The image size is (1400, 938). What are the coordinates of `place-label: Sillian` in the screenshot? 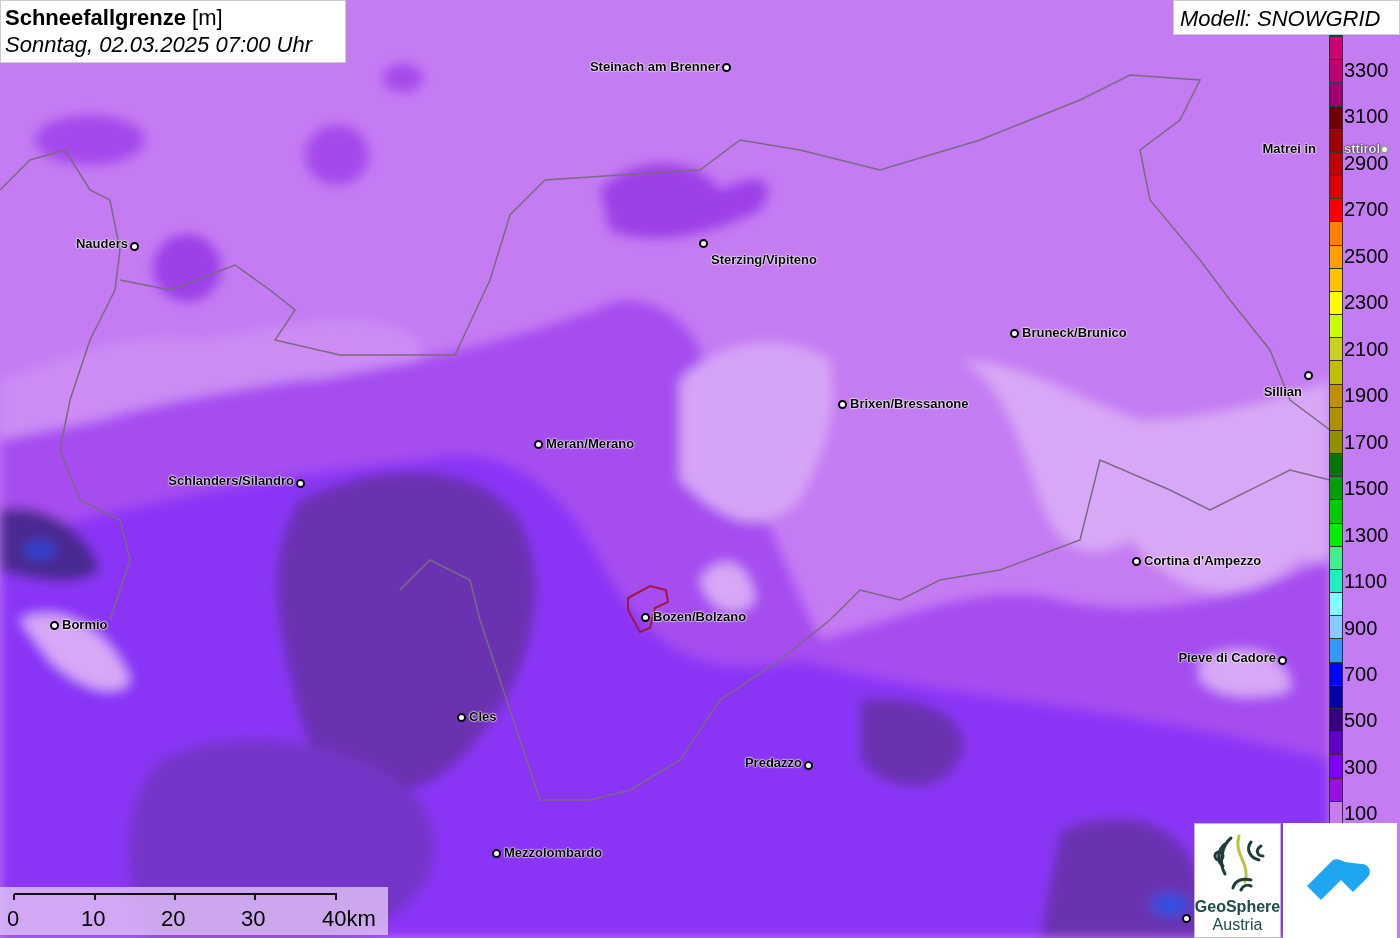 It's located at (1282, 391).